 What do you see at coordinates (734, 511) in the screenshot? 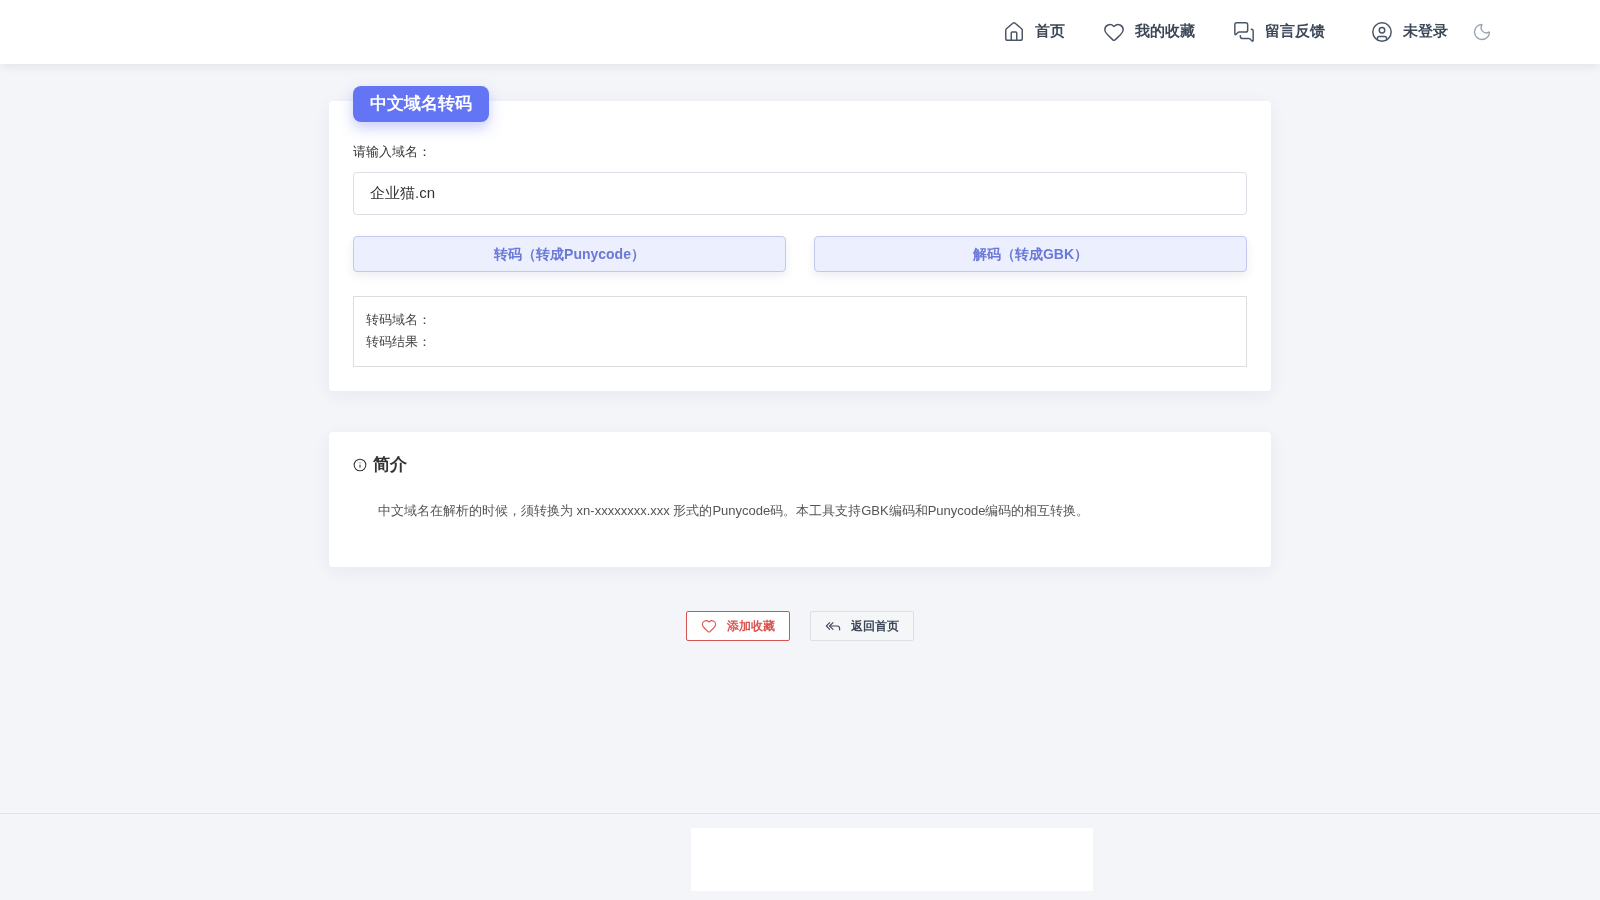
I see `intro-text: 中文域名在解析的时候，须转换为 xn-xxxxxxxx.xxx 形式的Punycode码。本工具支持GBK编码和Punycode编码的相互转换。` at bounding box center [734, 511].